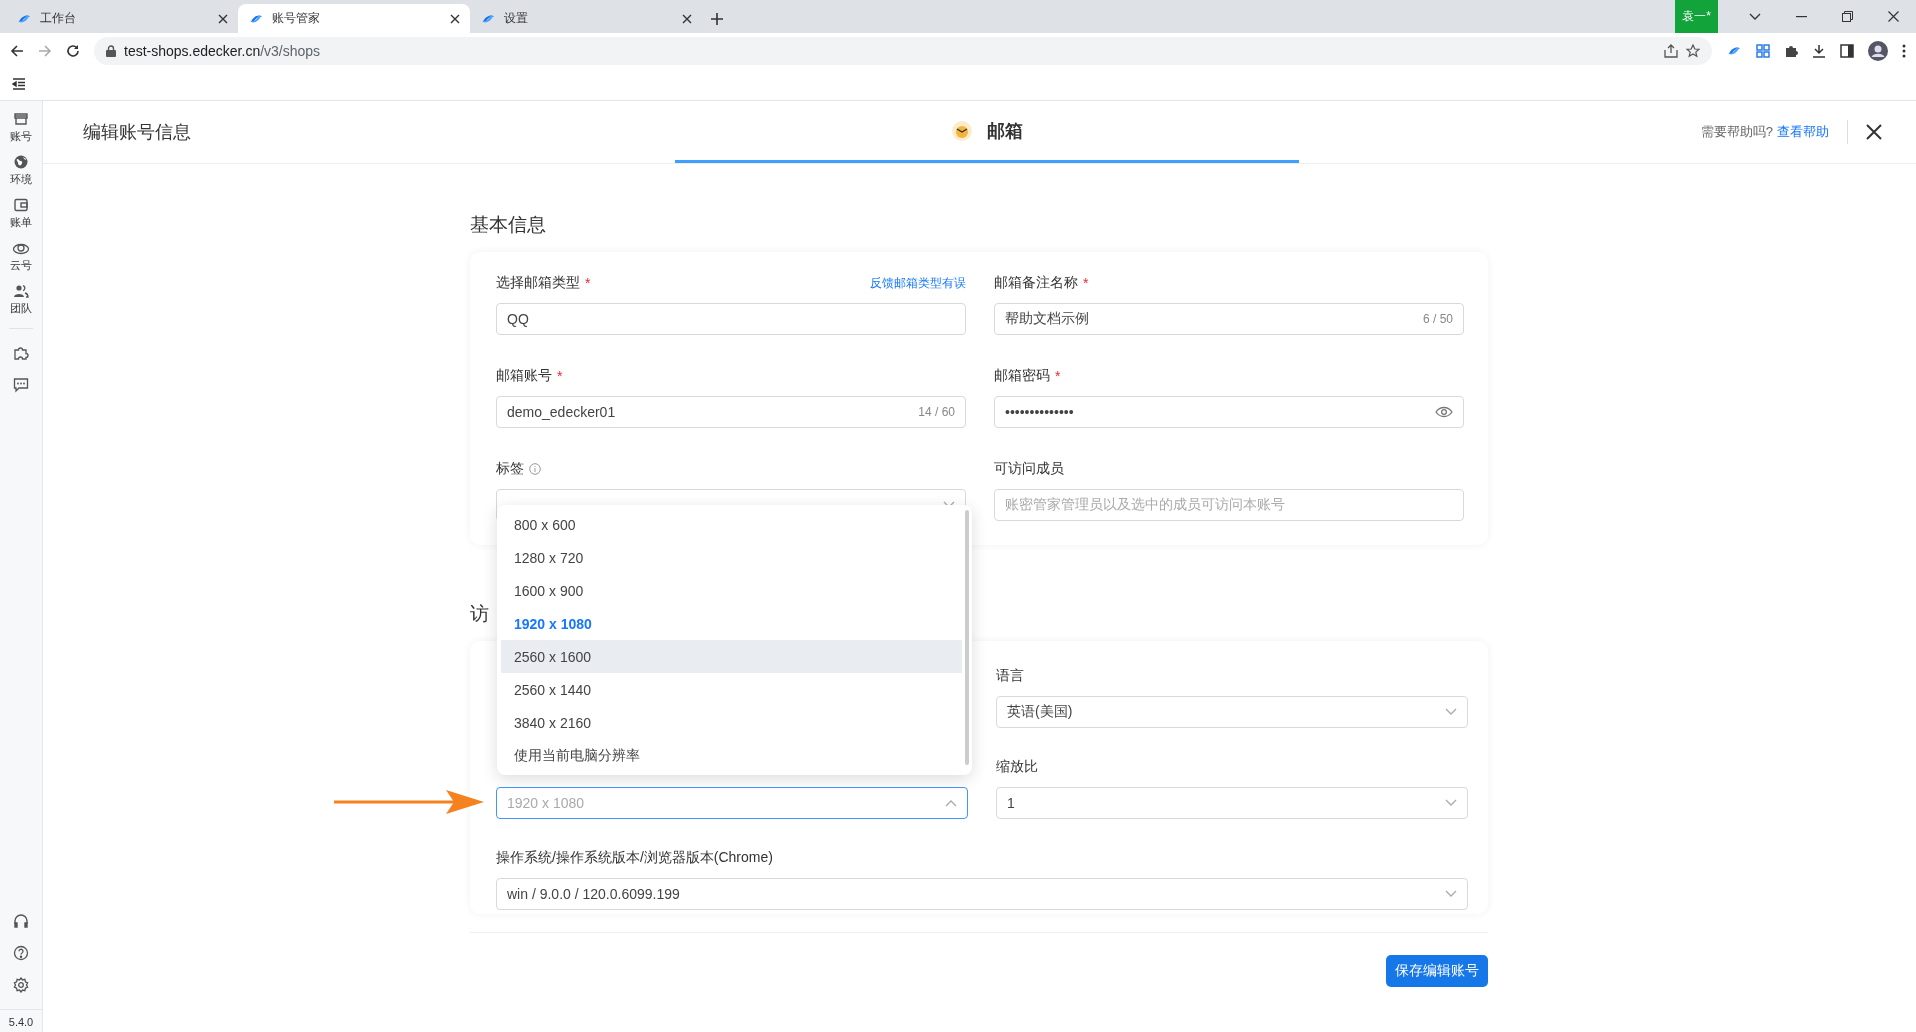 The width and height of the screenshot is (1916, 1032). Describe the element at coordinates (731, 722) in the screenshot. I see `dropdown-option: 3840 x 2160` at that location.